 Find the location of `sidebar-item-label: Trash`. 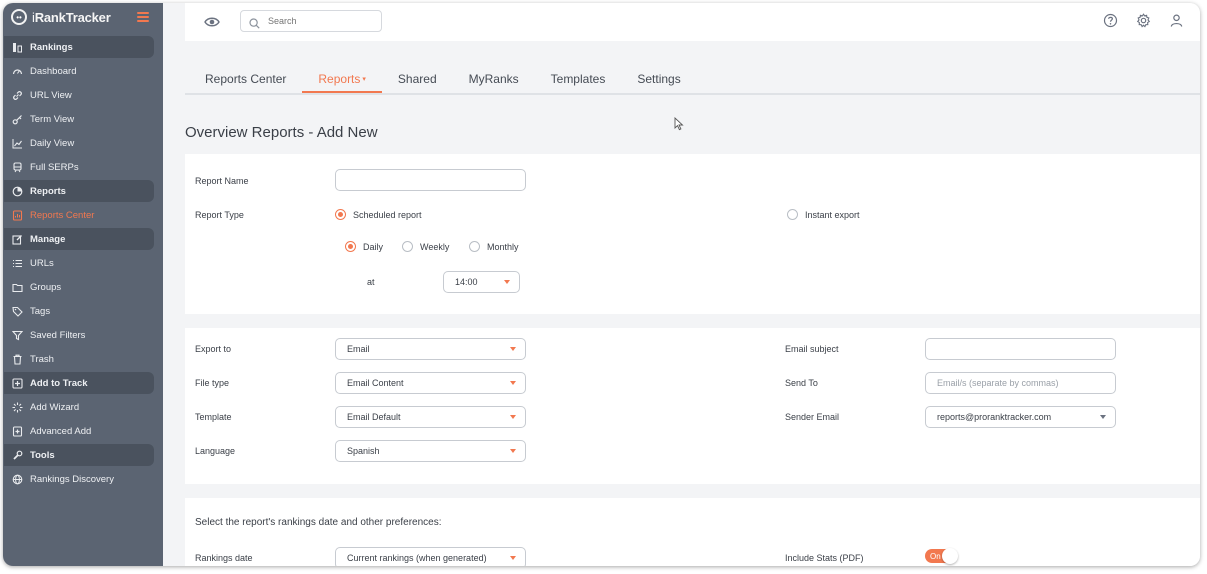

sidebar-item-label: Trash is located at coordinates (42, 359).